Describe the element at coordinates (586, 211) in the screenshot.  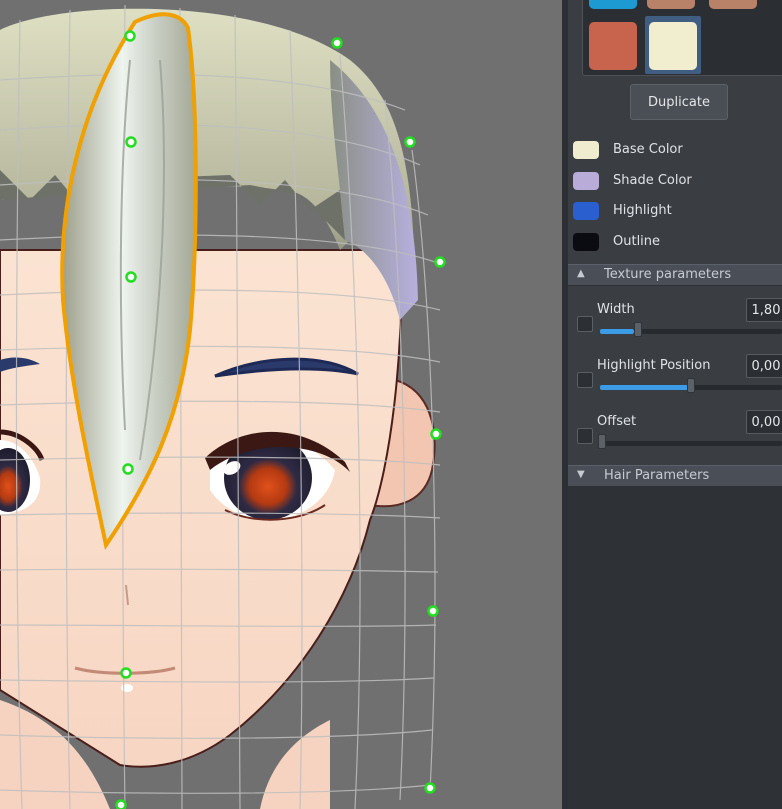
I see `highlight-color-swatch` at that location.